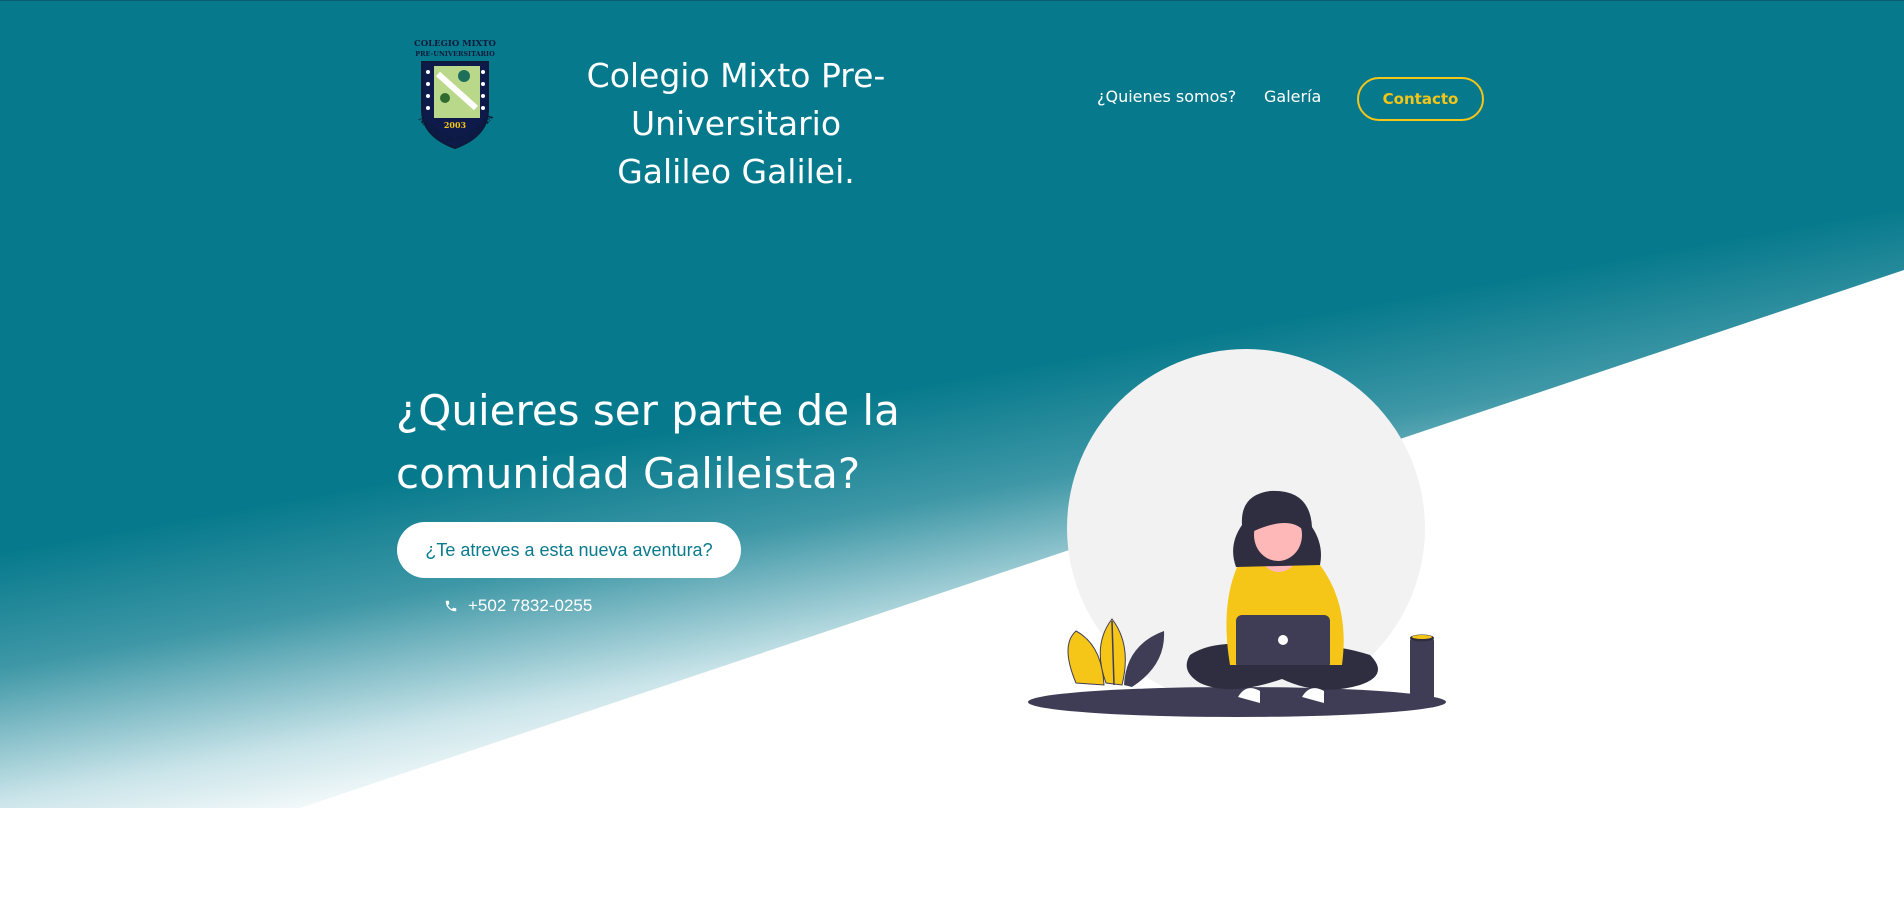  I want to click on logo-text-sub: PRE-UNIVERSITARIO, so click(455, 54).